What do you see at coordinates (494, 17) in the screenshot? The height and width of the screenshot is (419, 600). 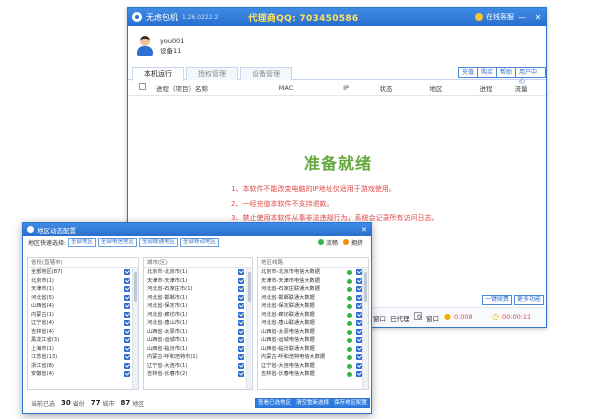 I see `online-service-button: 在线客服` at bounding box center [494, 17].